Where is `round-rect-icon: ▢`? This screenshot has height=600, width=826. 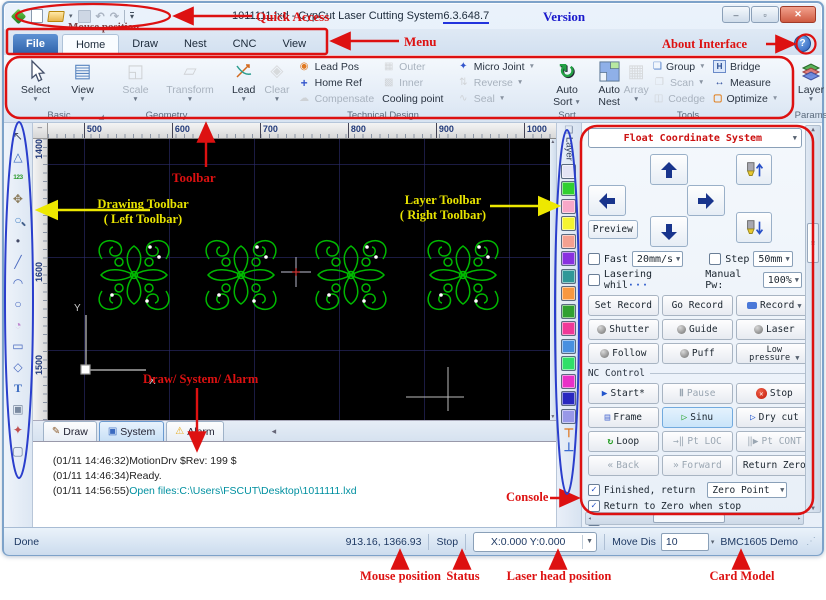
round-rect-icon: ▢ is located at coordinates (18, 451).